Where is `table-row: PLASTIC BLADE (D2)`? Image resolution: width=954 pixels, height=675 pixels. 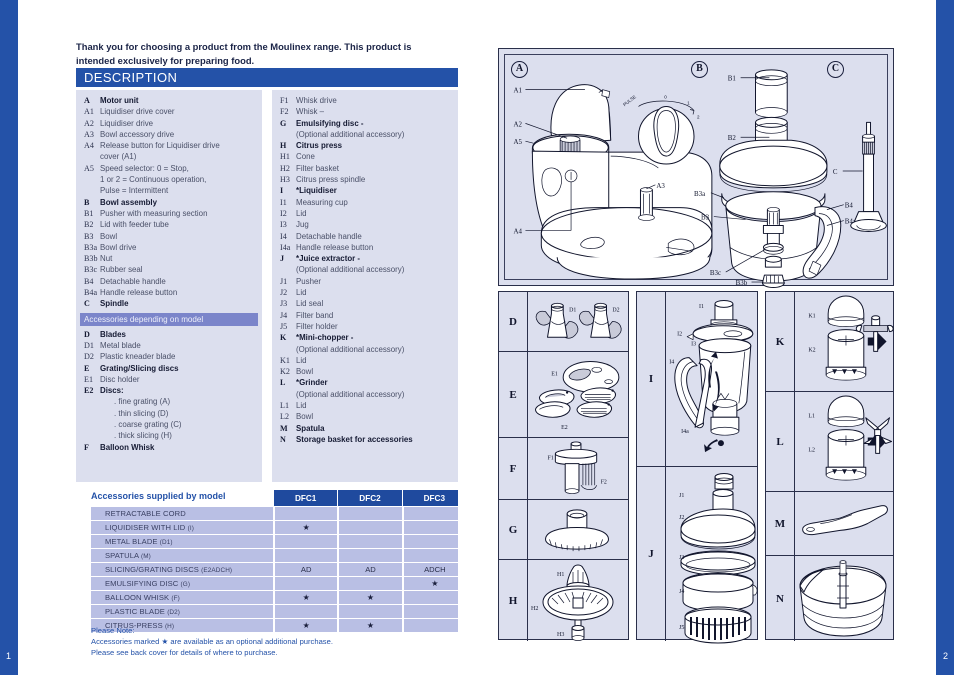 table-row: PLASTIC BLADE (D2) is located at coordinates (278, 611).